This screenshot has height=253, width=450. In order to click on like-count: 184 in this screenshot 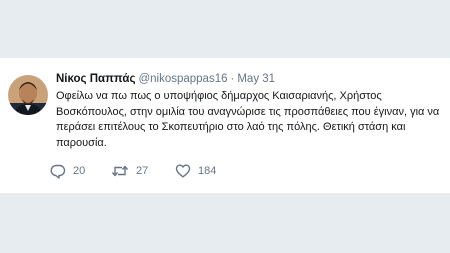, I will do `click(207, 171)`.